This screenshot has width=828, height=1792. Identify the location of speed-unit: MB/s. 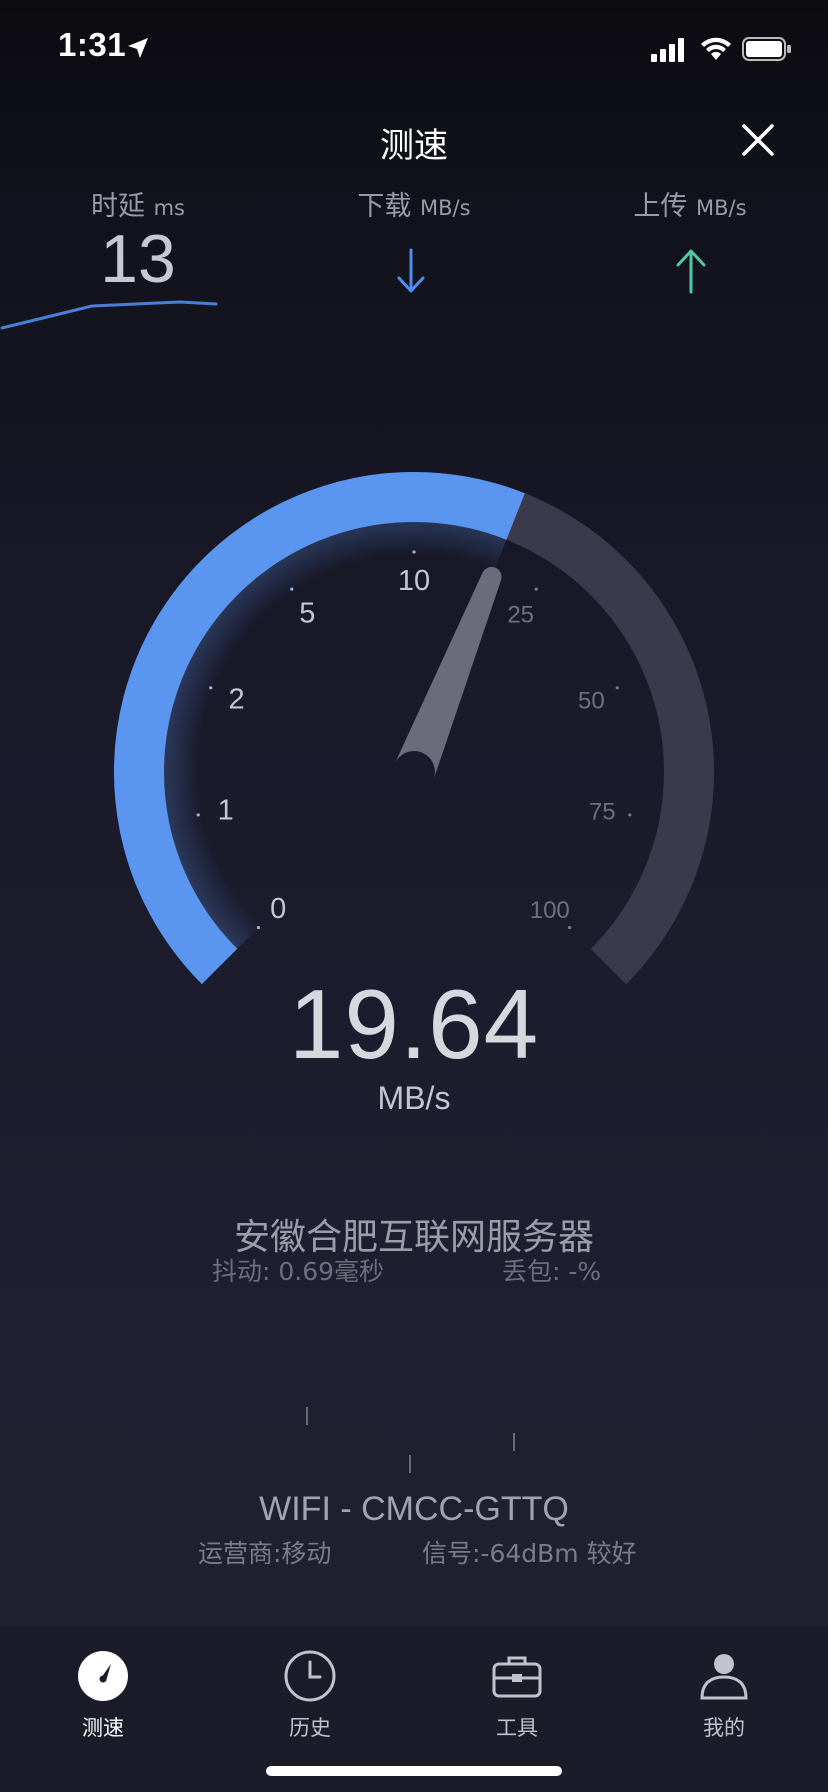
(414, 1098).